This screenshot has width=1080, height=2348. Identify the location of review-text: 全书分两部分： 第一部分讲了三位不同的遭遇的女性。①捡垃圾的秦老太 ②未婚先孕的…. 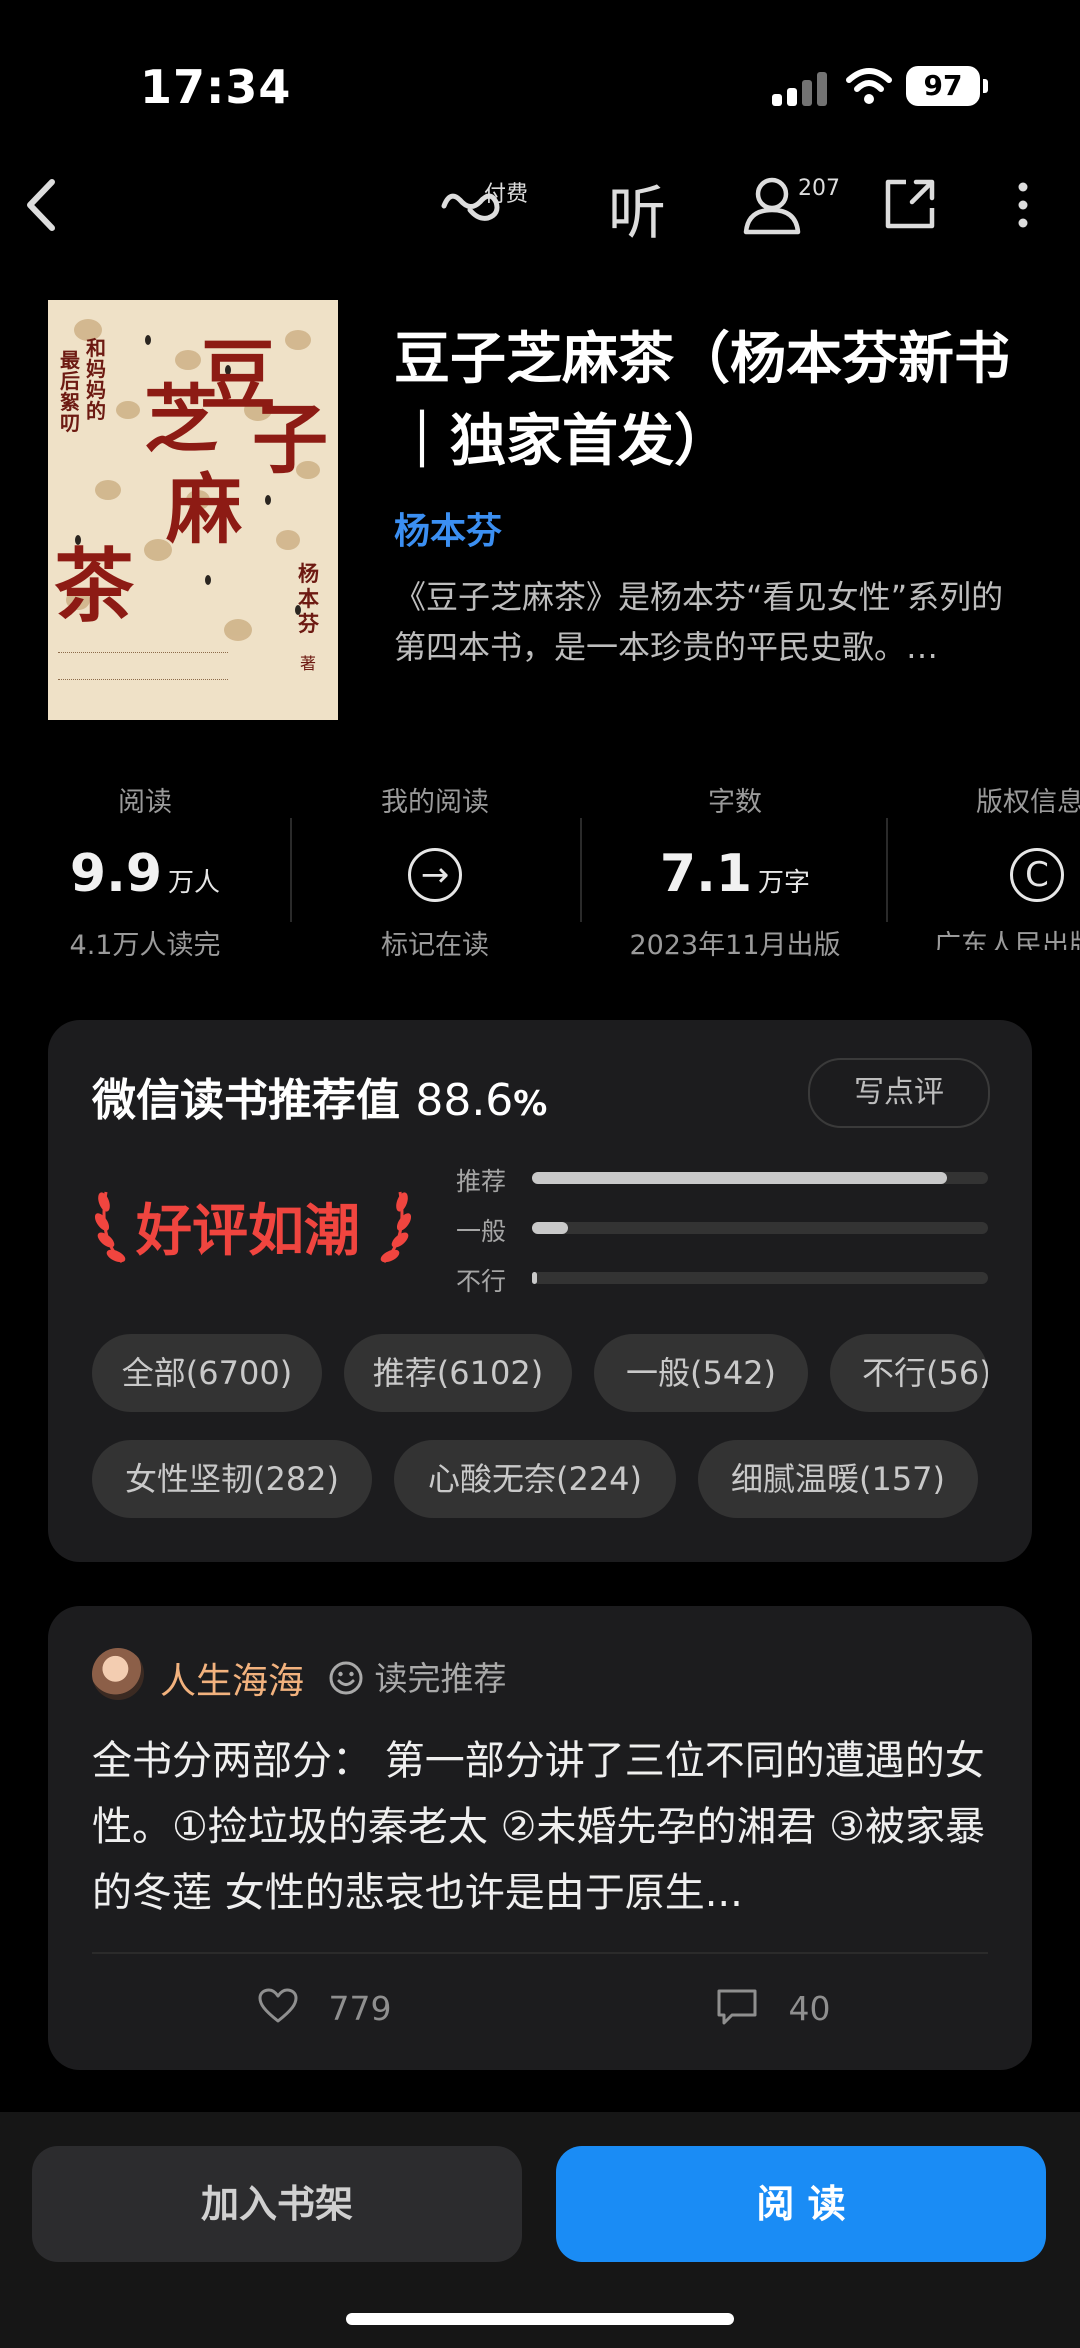
(542, 1827).